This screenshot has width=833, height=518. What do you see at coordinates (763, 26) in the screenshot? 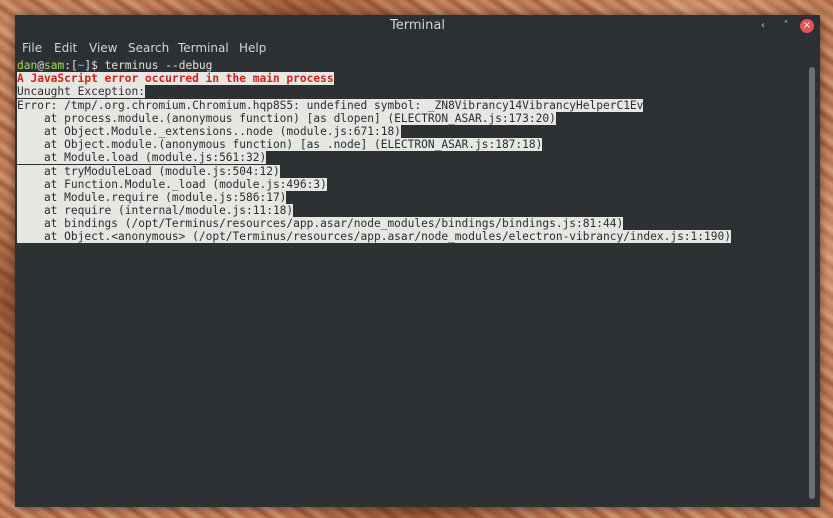
I see `minimize-icon: ‹` at bounding box center [763, 26].